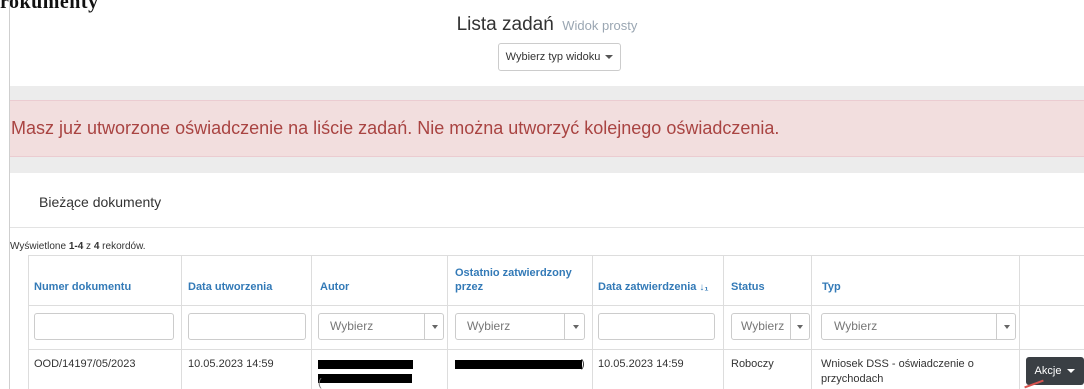 Image resolution: width=1084 pixels, height=389 pixels. I want to click on redacted-approver, so click(518, 364).